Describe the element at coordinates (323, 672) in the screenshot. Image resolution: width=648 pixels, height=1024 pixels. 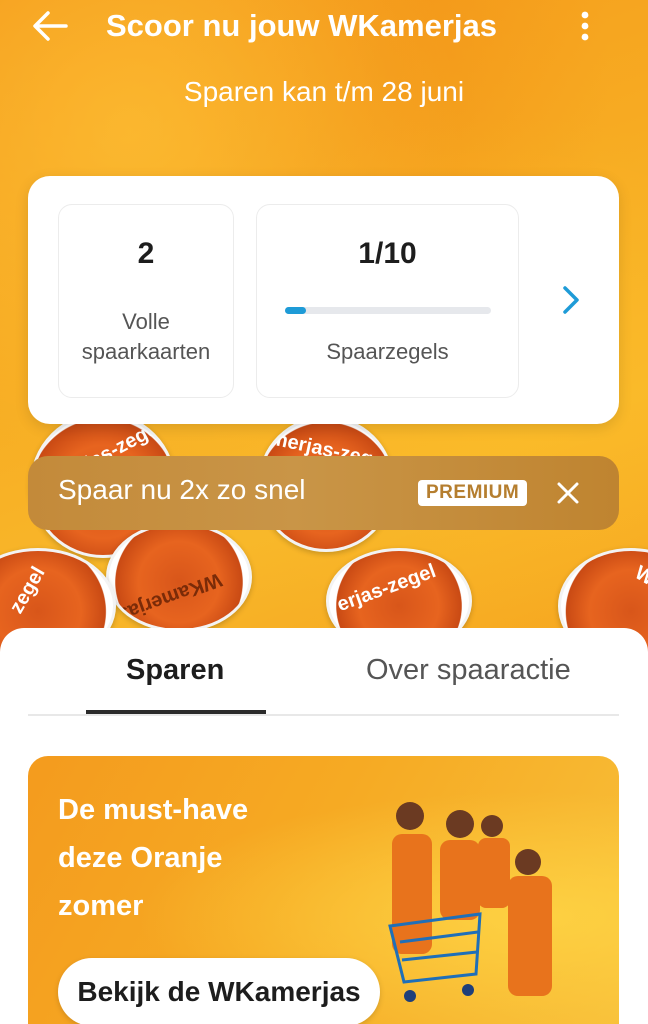
I see `tab-bar: Sparen Over spaaractie` at that location.